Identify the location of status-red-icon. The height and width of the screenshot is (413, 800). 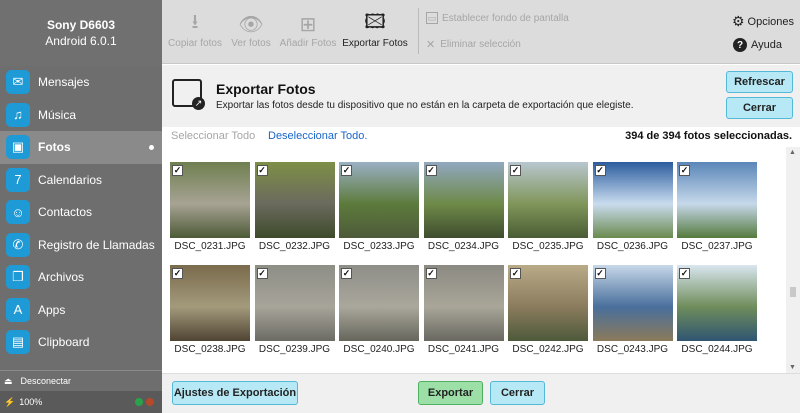
(150, 402).